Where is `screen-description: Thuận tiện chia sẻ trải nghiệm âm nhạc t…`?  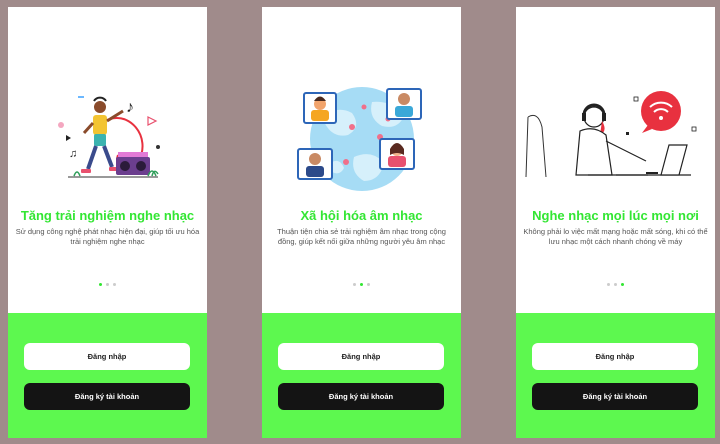
screen-description: Thuận tiện chia sẻ trải nghiệm âm nhạc t… is located at coordinates (361, 236).